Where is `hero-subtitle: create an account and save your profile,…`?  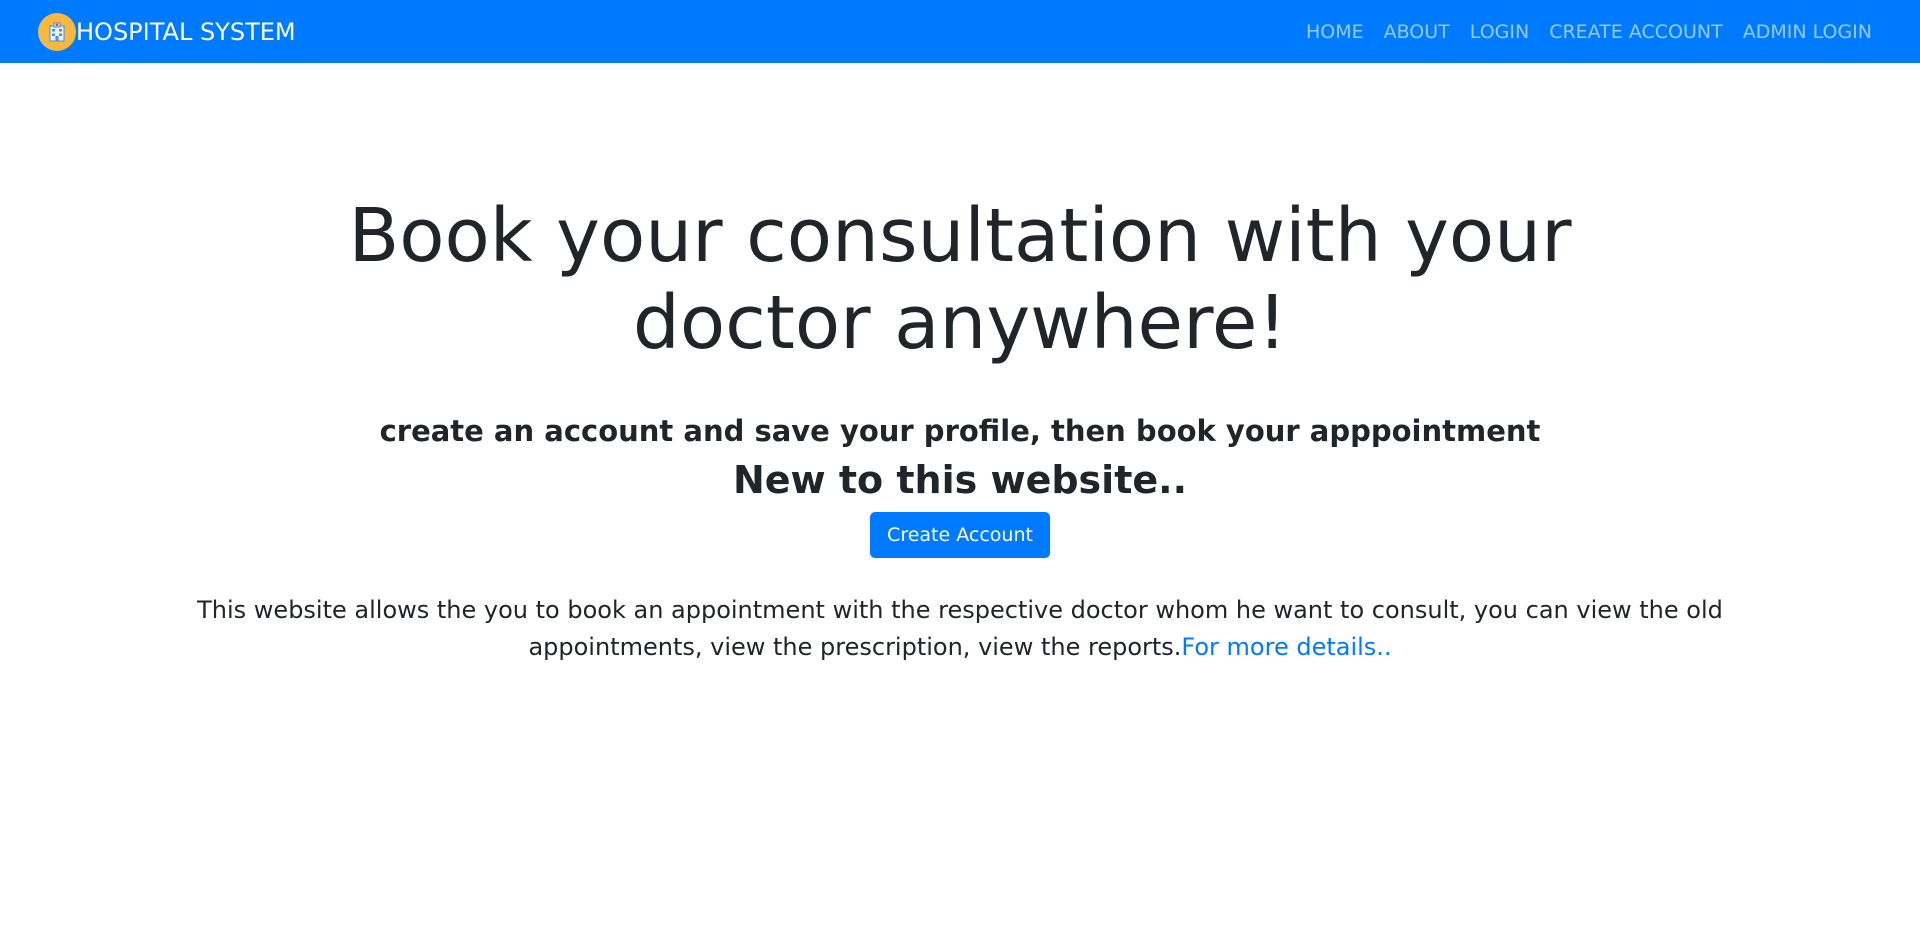
hero-subtitle: create an account and save your profile,… is located at coordinates (960, 430).